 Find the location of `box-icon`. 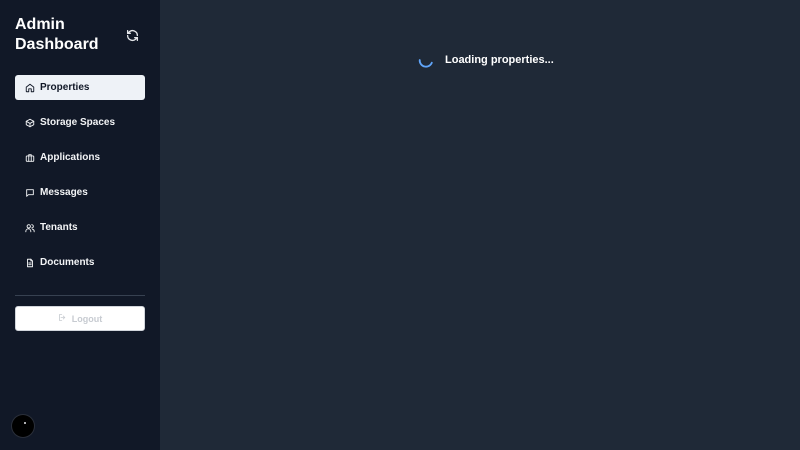

box-icon is located at coordinates (30, 123).